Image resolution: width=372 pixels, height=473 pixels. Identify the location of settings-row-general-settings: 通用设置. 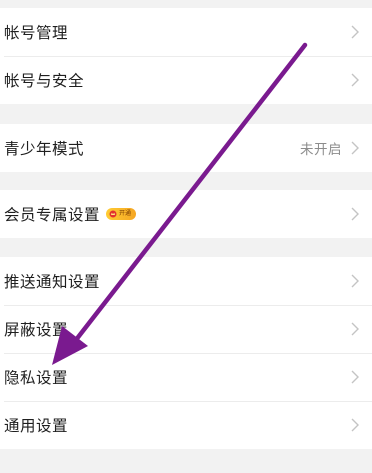
(186, 425).